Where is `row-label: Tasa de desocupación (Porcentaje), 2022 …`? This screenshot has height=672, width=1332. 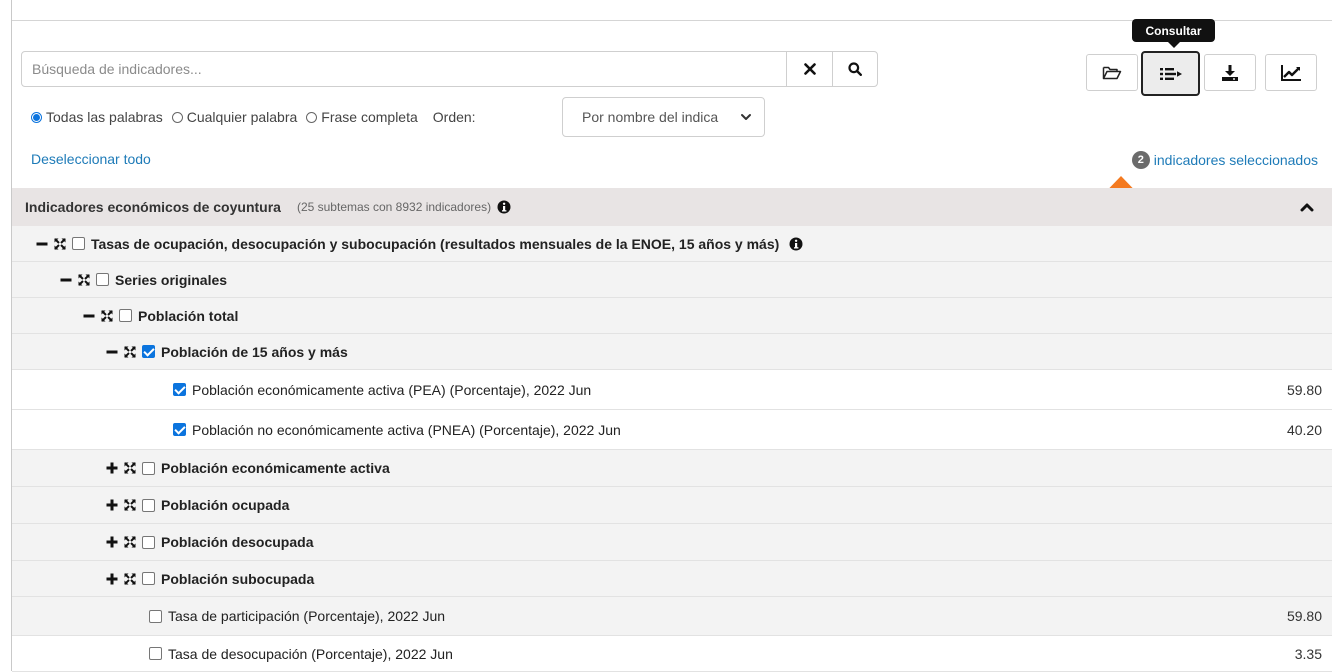
row-label: Tasa de desocupación (Porcentaje), 2022 … is located at coordinates (310, 653).